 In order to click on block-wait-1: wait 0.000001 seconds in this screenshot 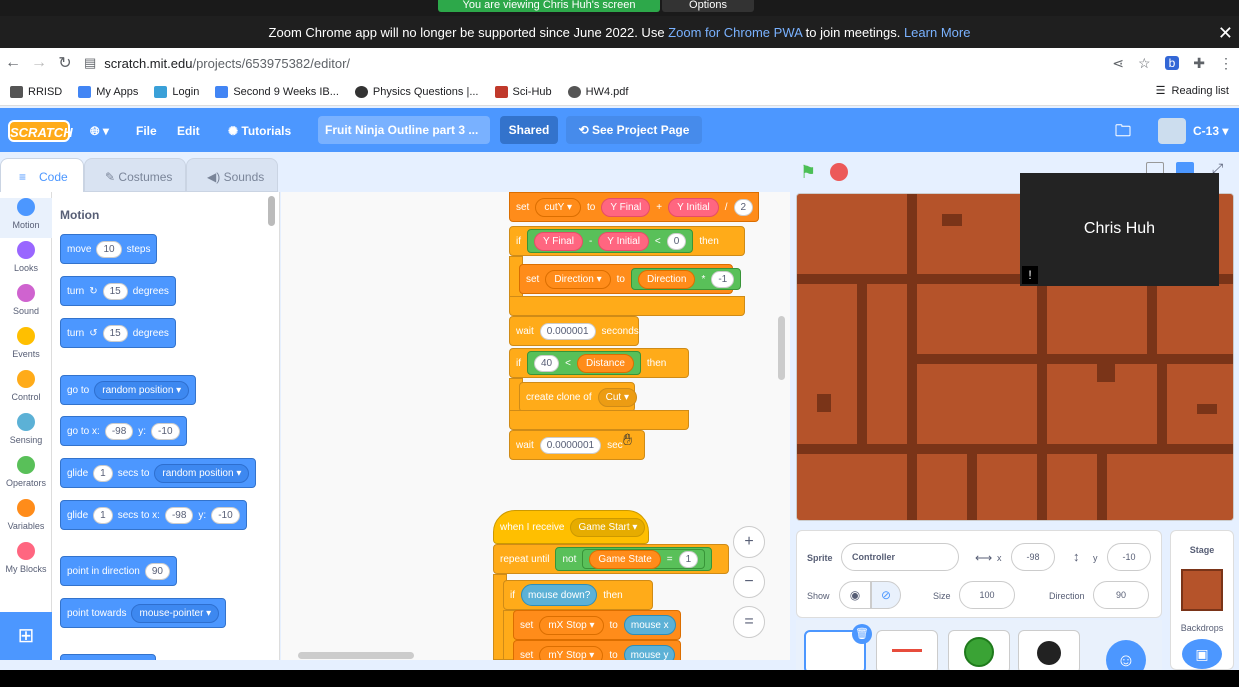, I will do `click(574, 331)`.